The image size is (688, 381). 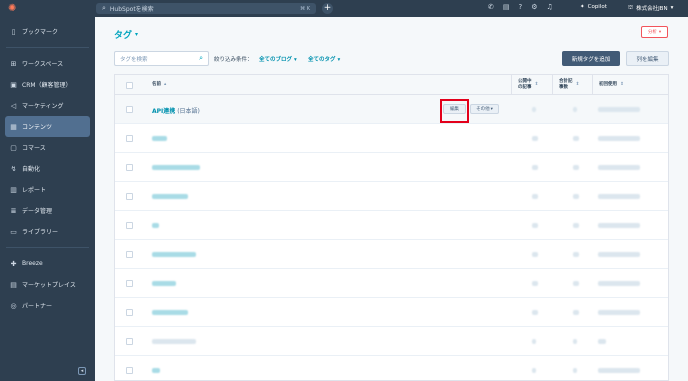 I want to click on phone-icon: ✆, so click(x=491, y=7).